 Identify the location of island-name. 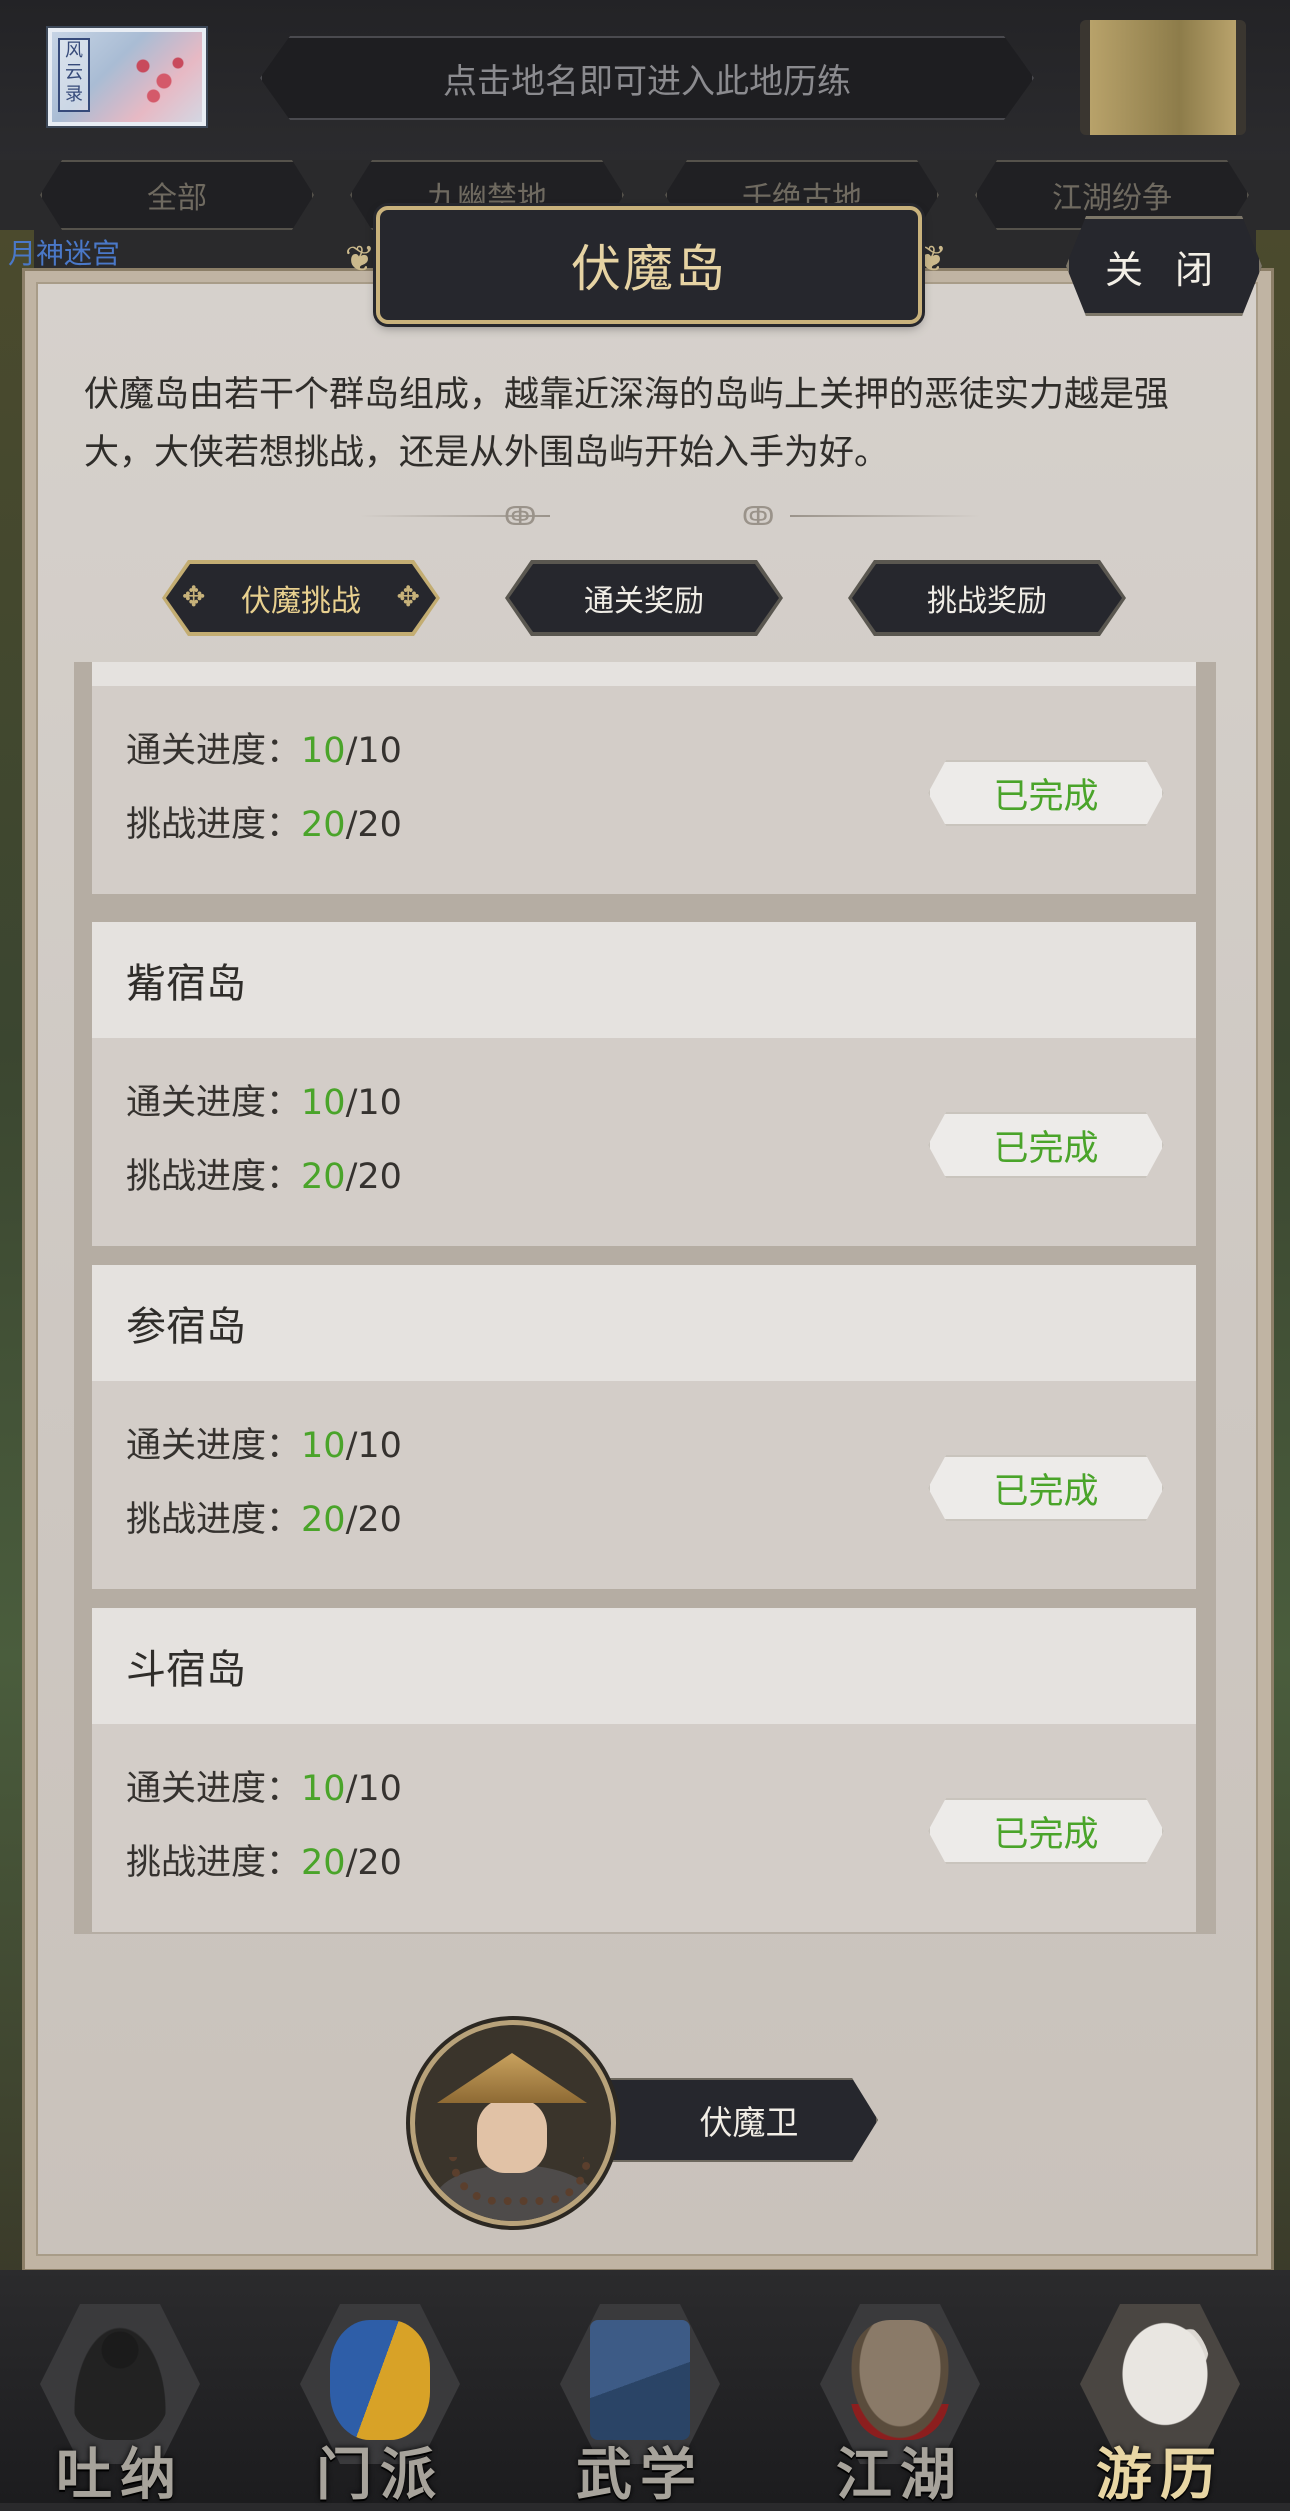
(644, 674).